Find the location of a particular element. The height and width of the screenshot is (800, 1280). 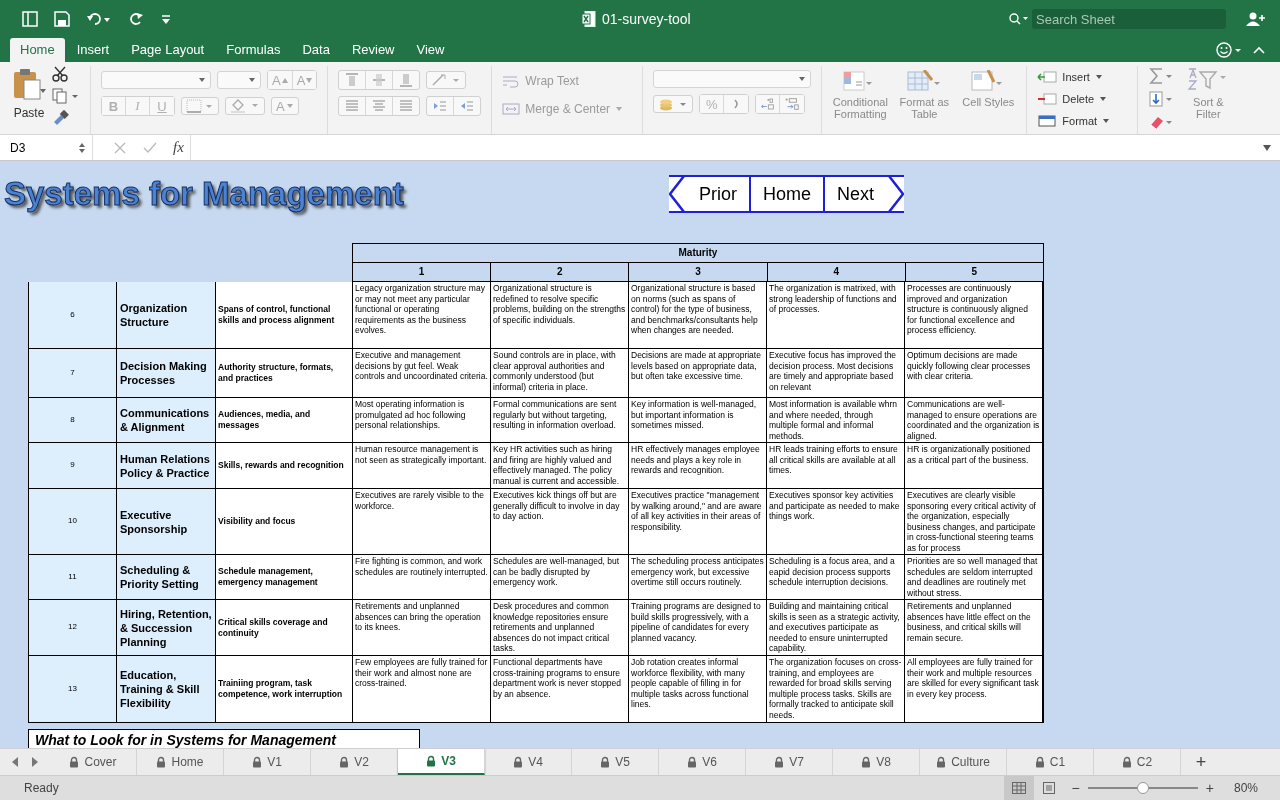

delete-cells-button: Delete is located at coordinates (1082, 99).